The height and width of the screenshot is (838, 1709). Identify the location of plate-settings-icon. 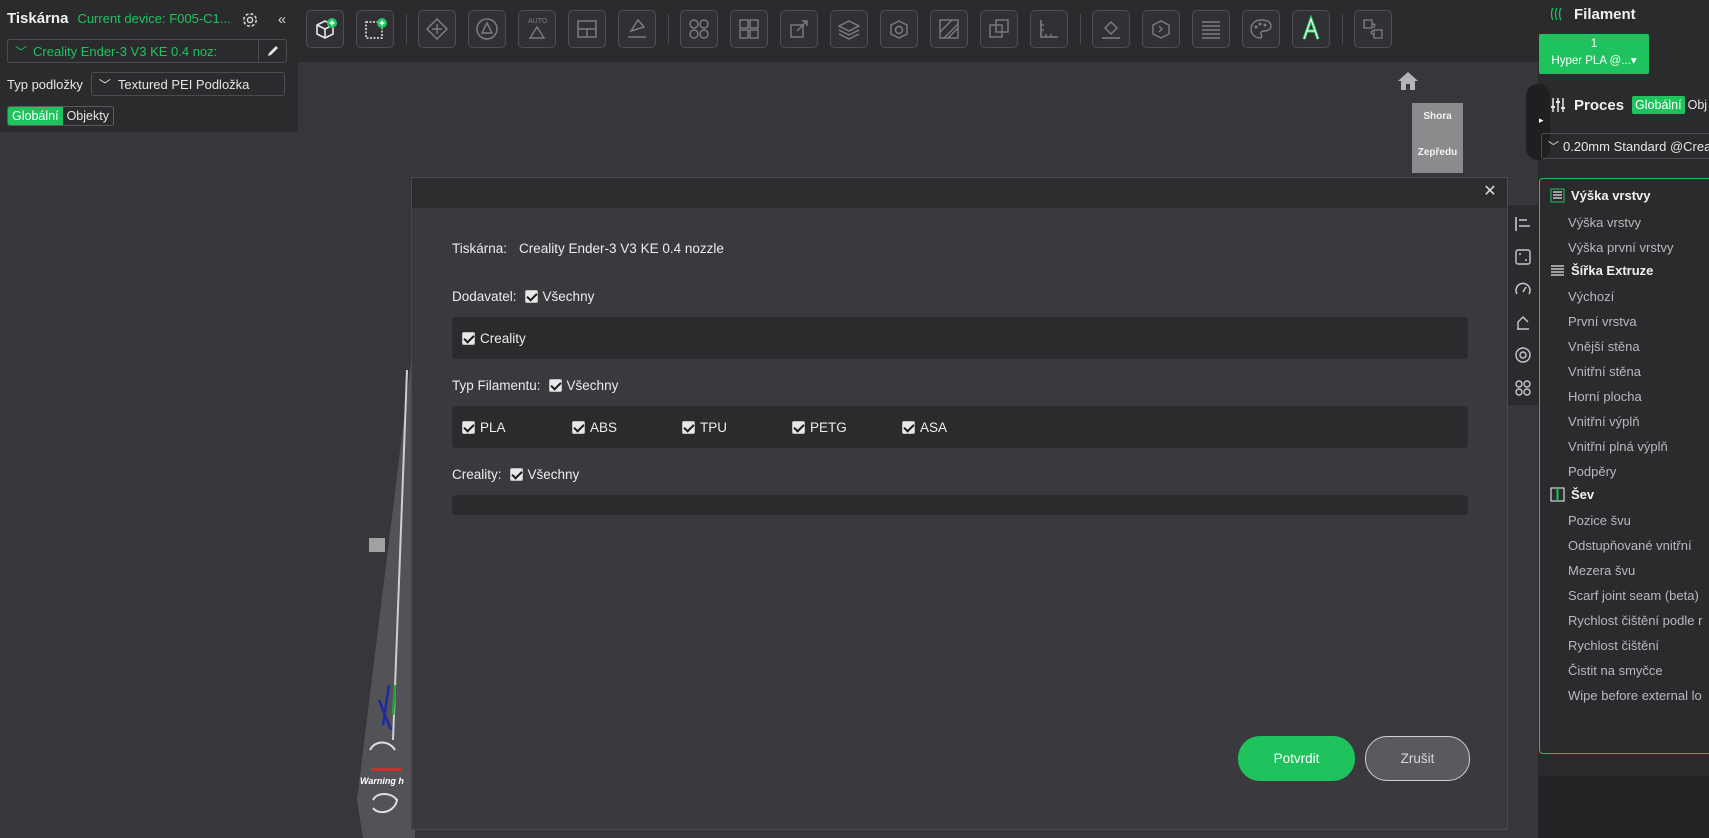
(1523, 257).